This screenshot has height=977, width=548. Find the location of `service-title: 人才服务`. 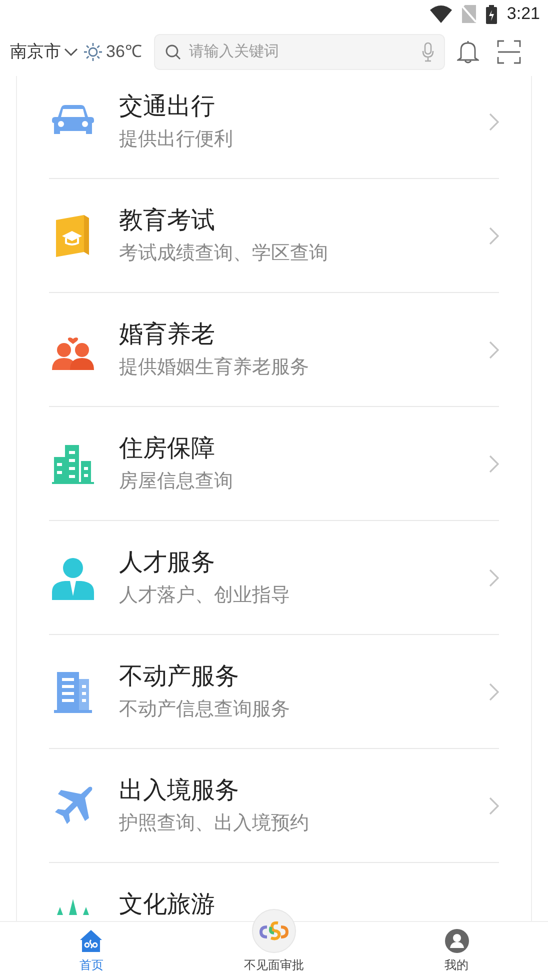

service-title: 人才服务 is located at coordinates (167, 563).